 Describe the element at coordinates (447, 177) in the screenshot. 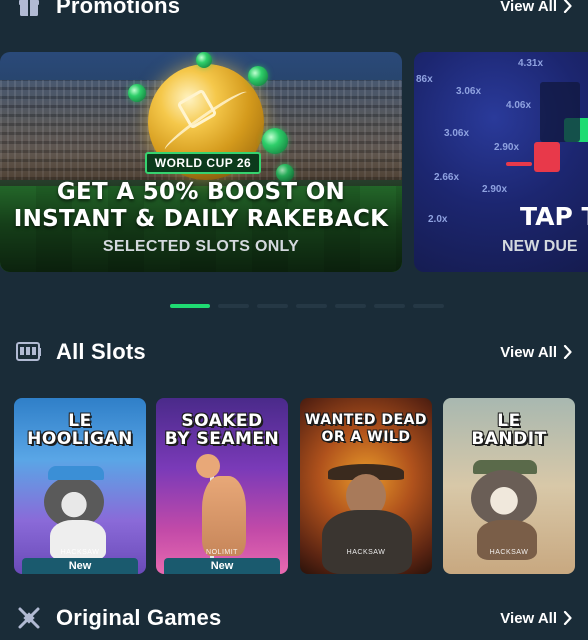

I see `multiplier-label: 2.66x` at that location.